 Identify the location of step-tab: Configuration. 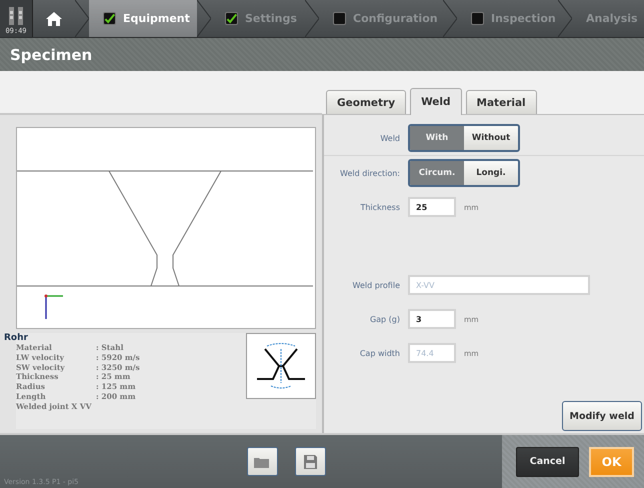
(381, 18).